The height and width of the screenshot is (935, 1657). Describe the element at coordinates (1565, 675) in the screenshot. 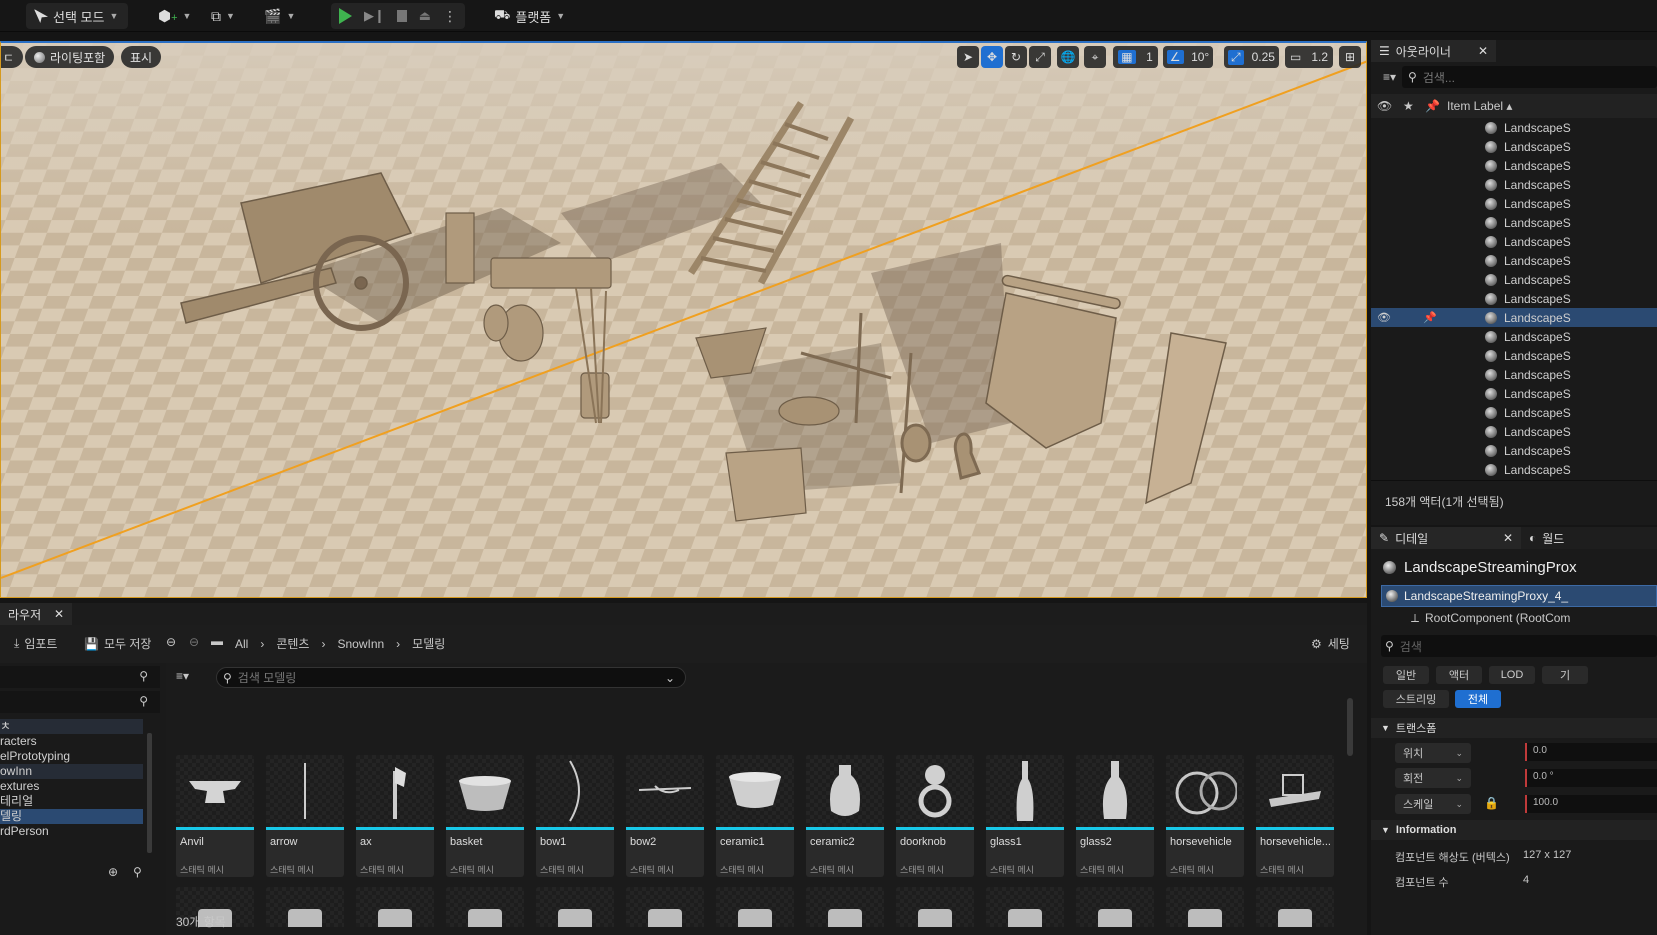

I see `filter-other: 기` at that location.